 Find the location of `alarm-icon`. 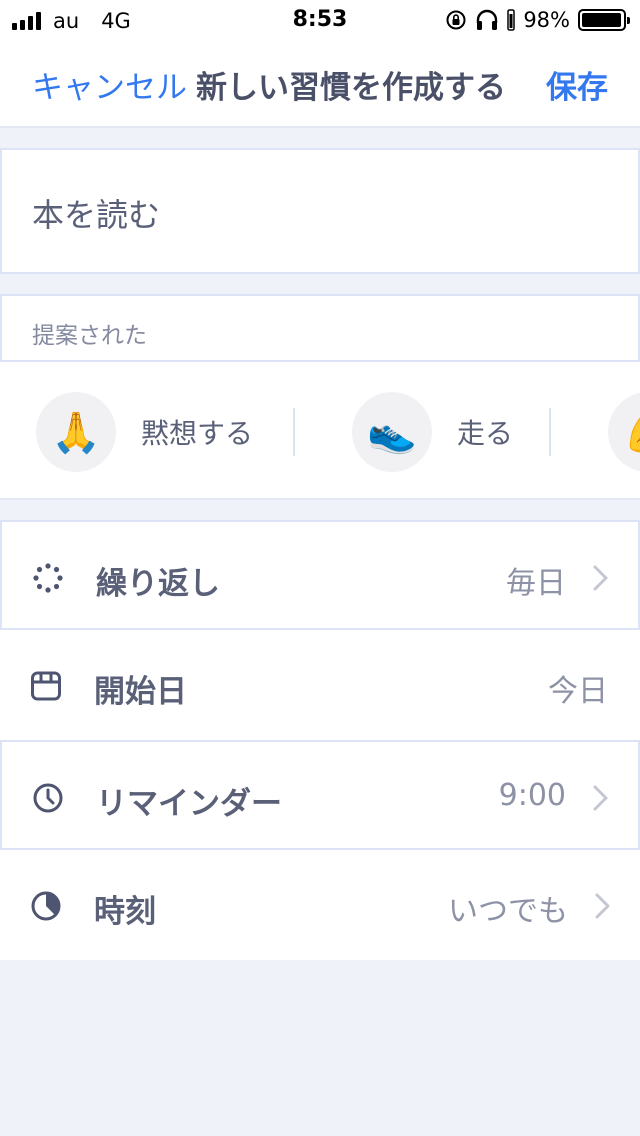

alarm-icon is located at coordinates (48, 798).